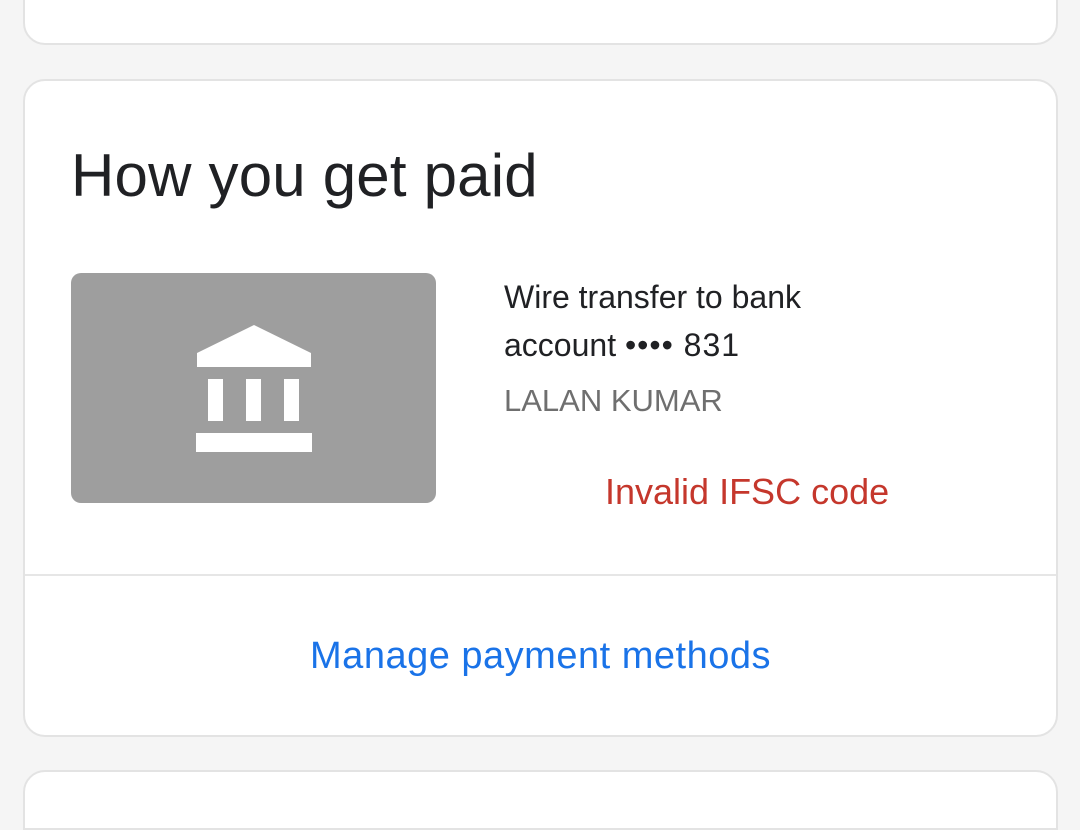  Describe the element at coordinates (304, 175) in the screenshot. I see `section-title: How you get paid` at that location.